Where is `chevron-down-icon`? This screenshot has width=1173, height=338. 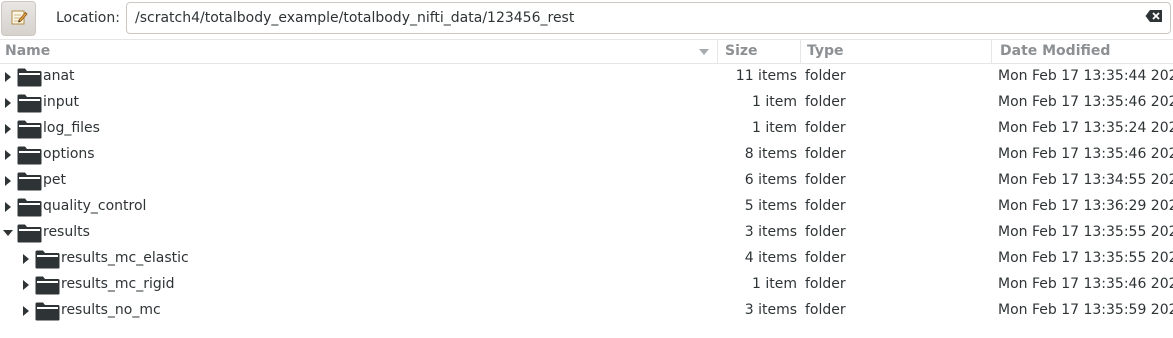
chevron-down-icon is located at coordinates (8, 233).